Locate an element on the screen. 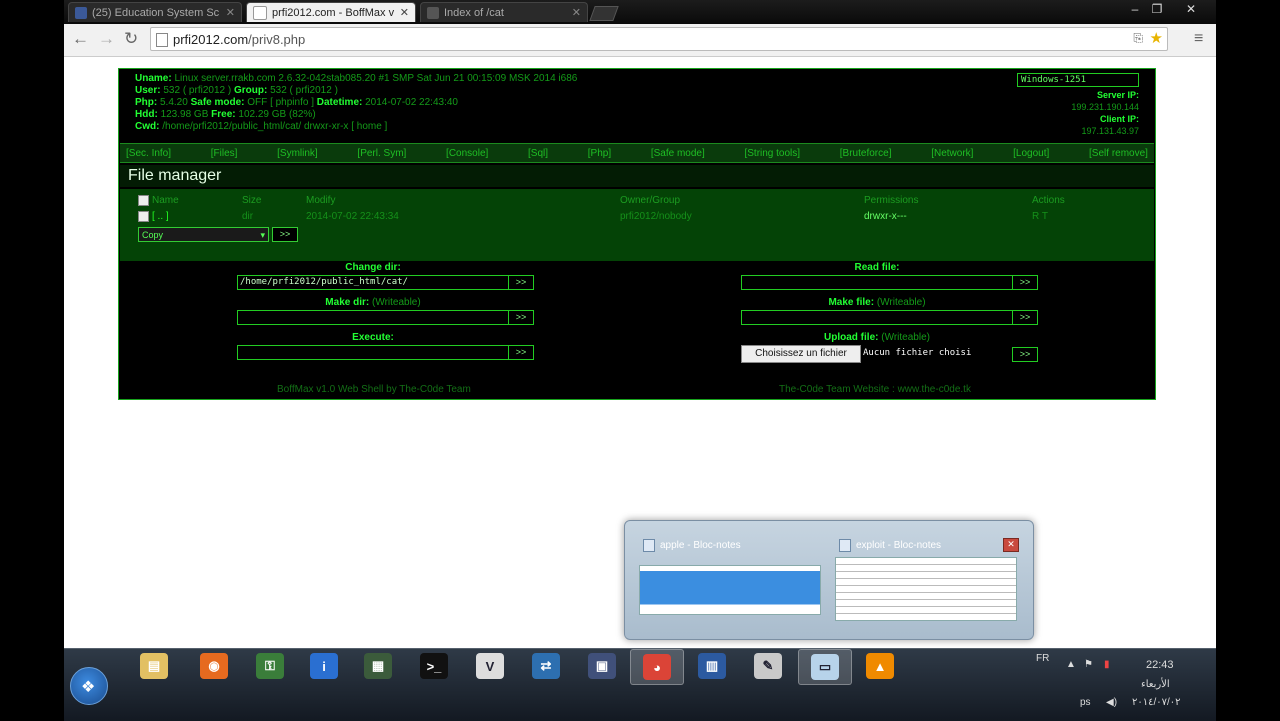  action-go-button: >> is located at coordinates (285, 234).